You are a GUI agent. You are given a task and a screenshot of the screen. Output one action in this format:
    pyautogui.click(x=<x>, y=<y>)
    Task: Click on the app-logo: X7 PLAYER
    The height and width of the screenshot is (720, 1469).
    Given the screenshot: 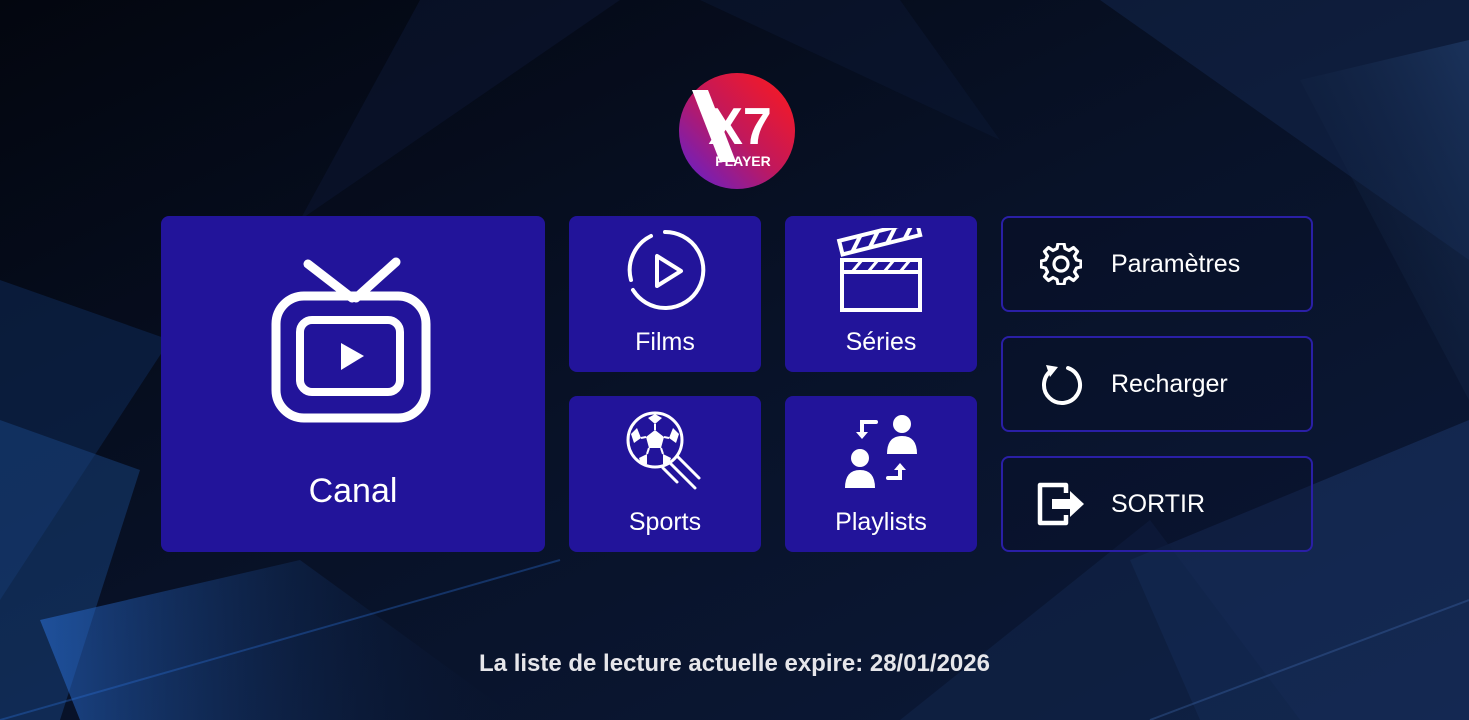 What is the action you would take?
    pyautogui.click(x=737, y=131)
    